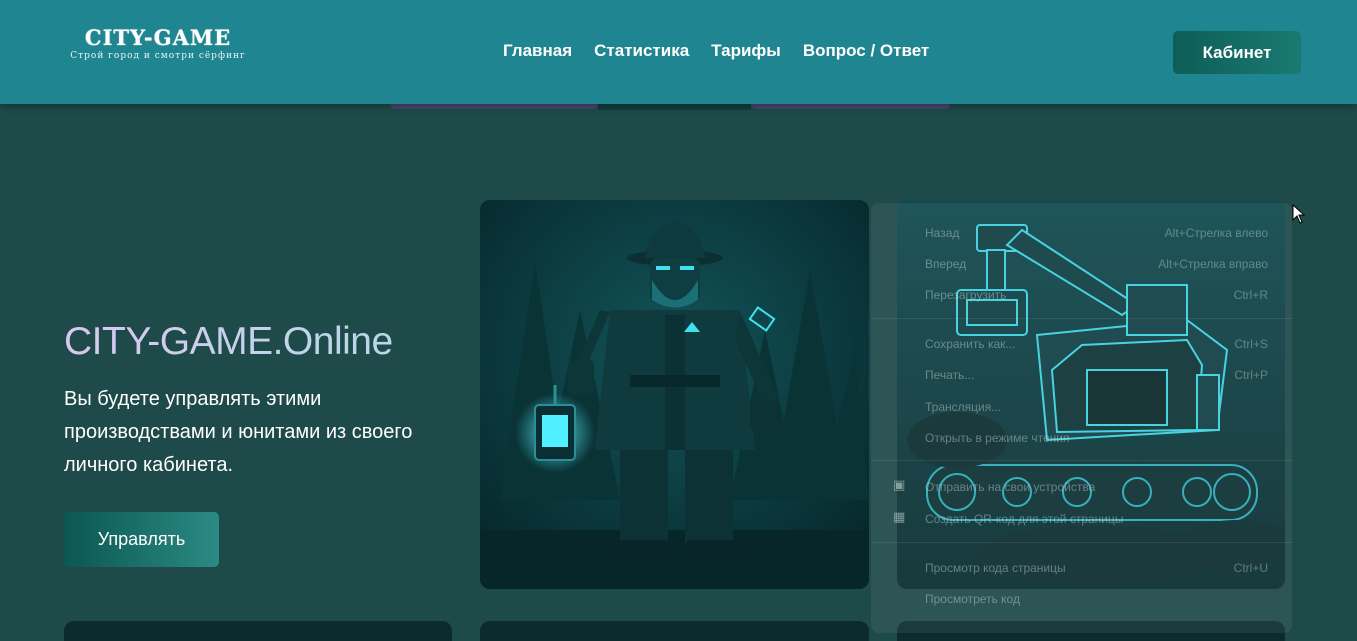 This screenshot has height=641, width=1357. What do you see at coordinates (942, 233) in the screenshot?
I see `ctx-label: Назад` at bounding box center [942, 233].